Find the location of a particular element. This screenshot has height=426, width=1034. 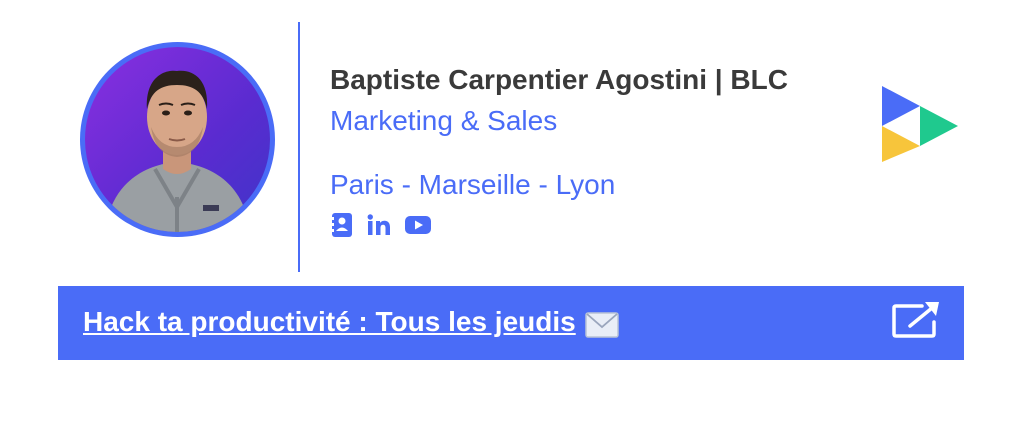

avatar is located at coordinates (177, 139).